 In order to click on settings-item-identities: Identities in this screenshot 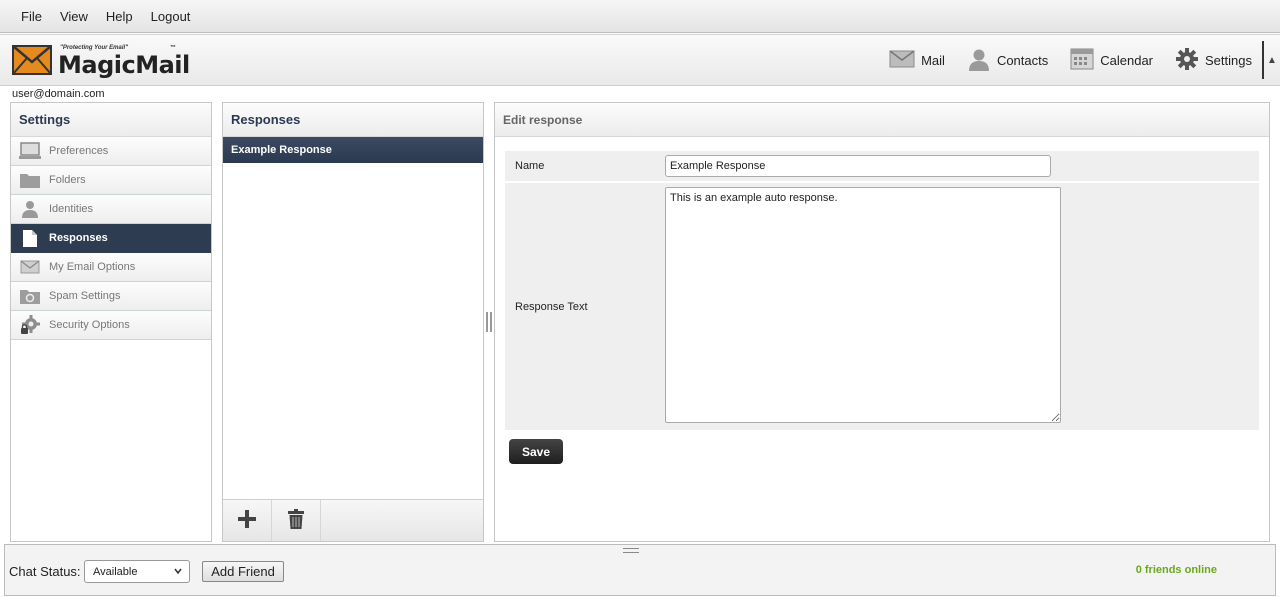, I will do `click(111, 209)`.